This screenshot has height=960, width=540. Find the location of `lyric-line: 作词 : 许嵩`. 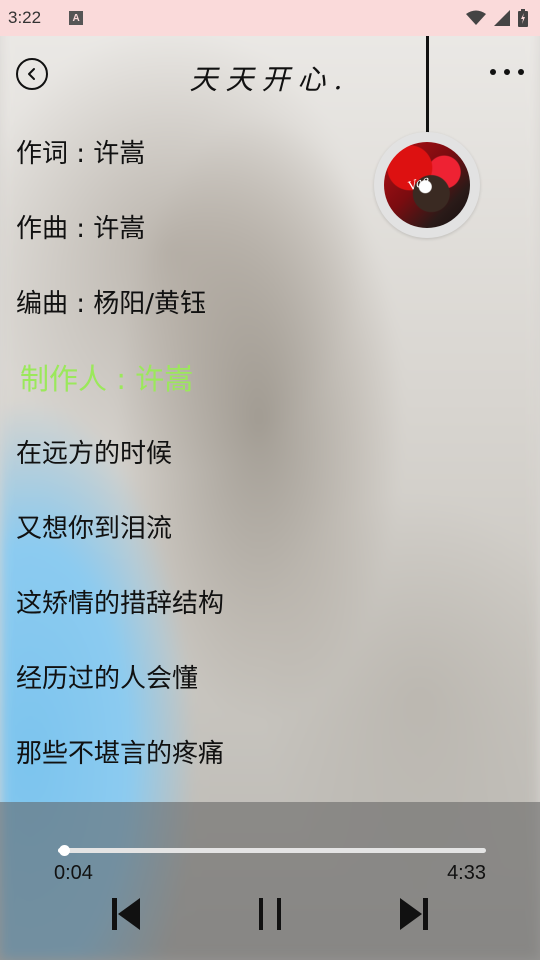

lyric-line: 作词 : 许嵩 is located at coordinates (196, 151).